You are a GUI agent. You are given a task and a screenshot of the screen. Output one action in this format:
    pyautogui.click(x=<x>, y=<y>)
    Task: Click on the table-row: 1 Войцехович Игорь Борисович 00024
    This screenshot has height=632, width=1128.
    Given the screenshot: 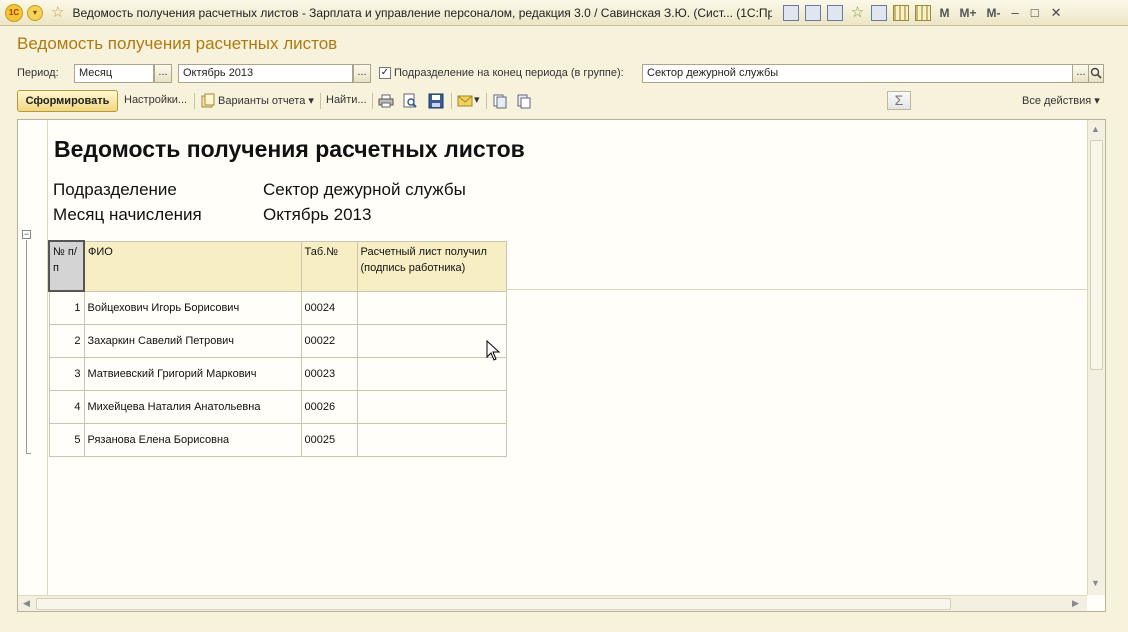 What is the action you would take?
    pyautogui.click(x=277, y=307)
    